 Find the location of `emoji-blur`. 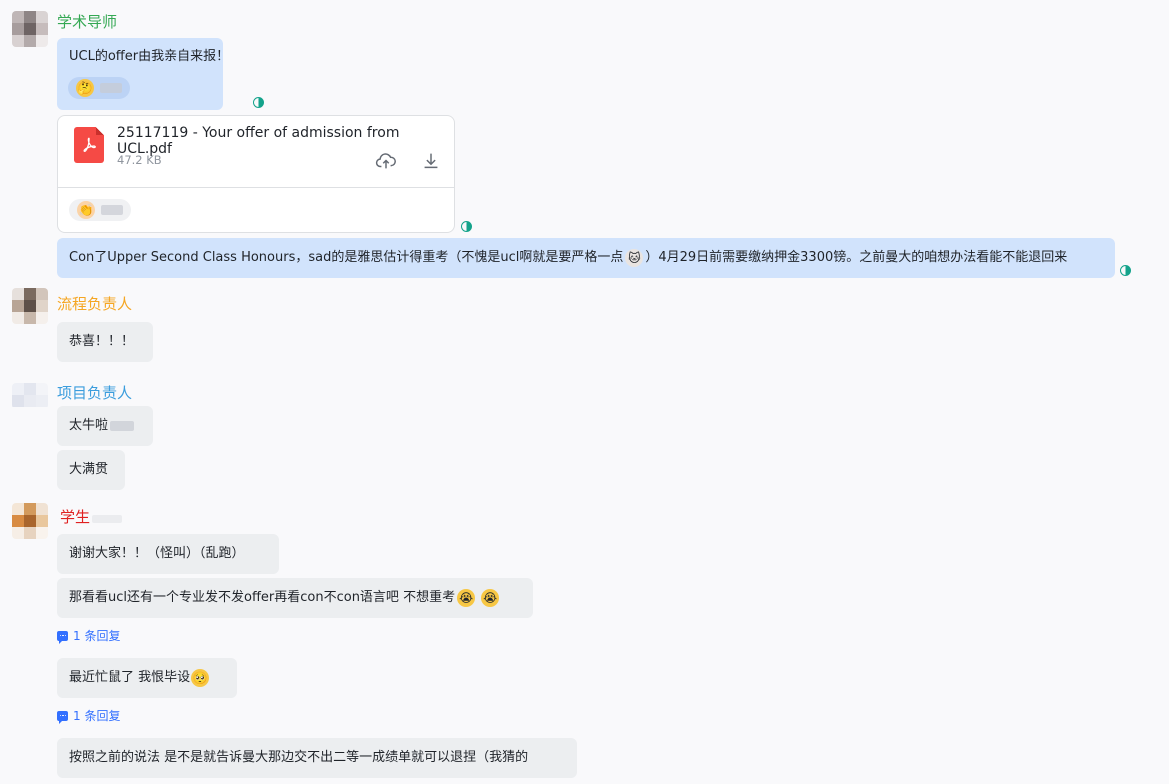

emoji-blur is located at coordinates (122, 426).